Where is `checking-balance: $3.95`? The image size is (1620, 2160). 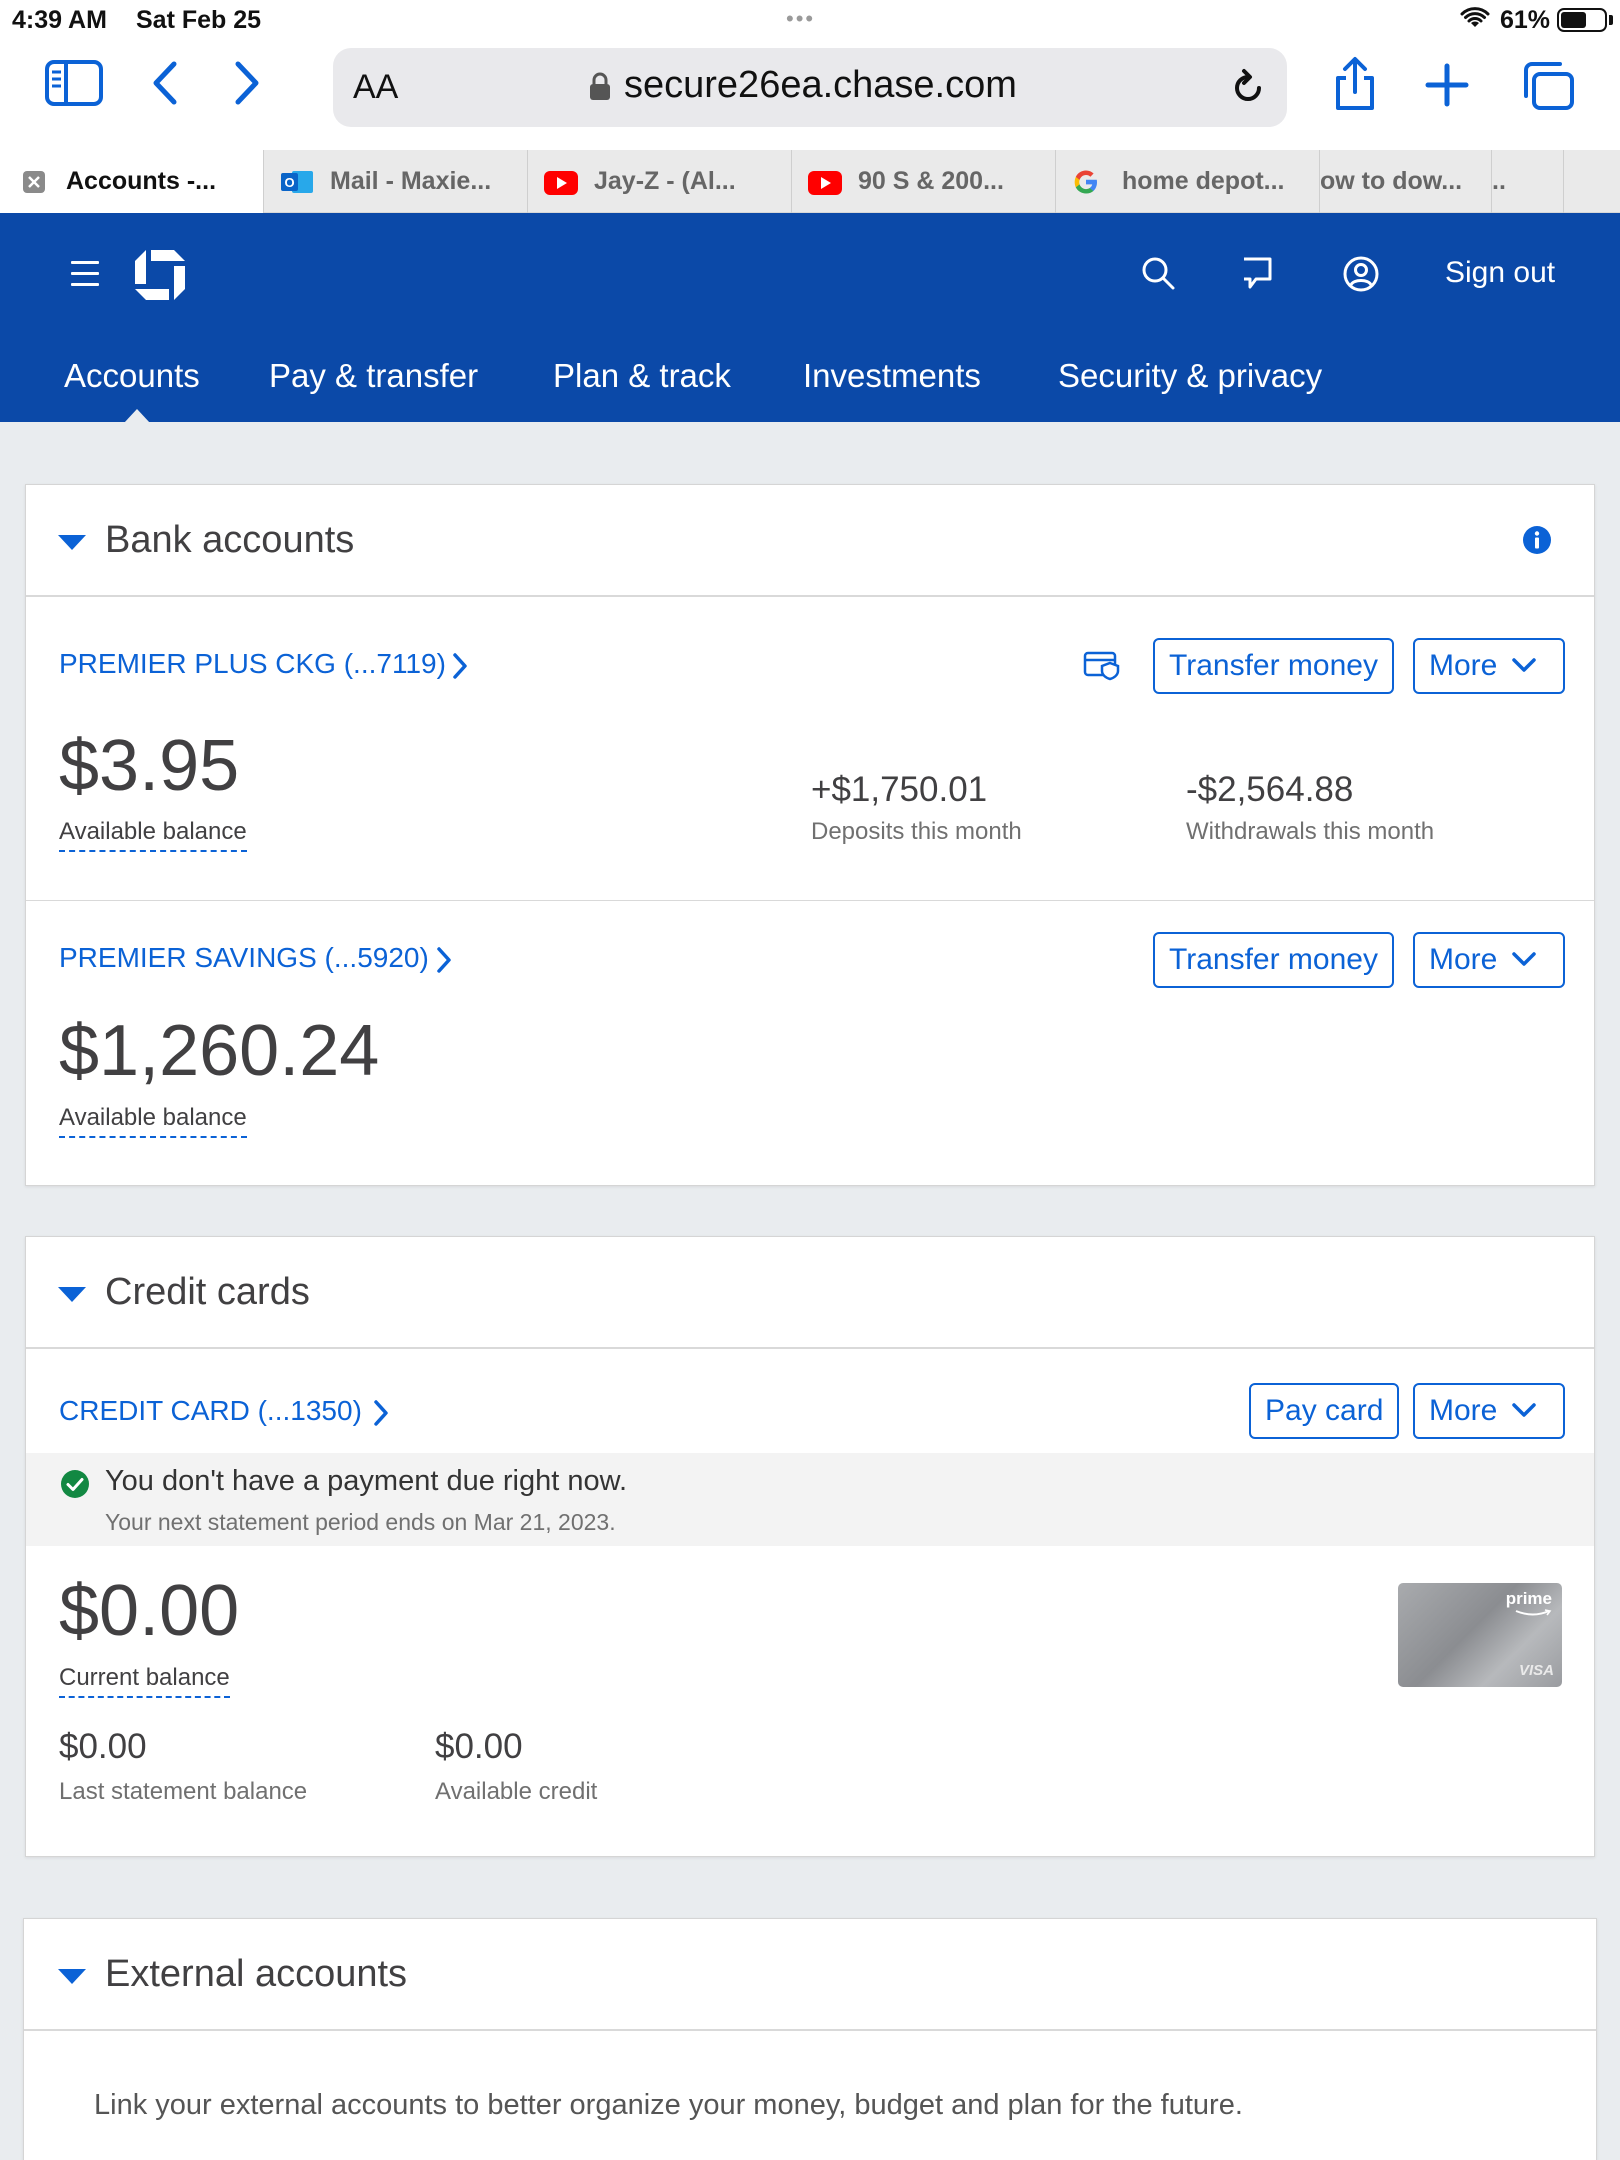
checking-balance: $3.95 is located at coordinates (149, 766).